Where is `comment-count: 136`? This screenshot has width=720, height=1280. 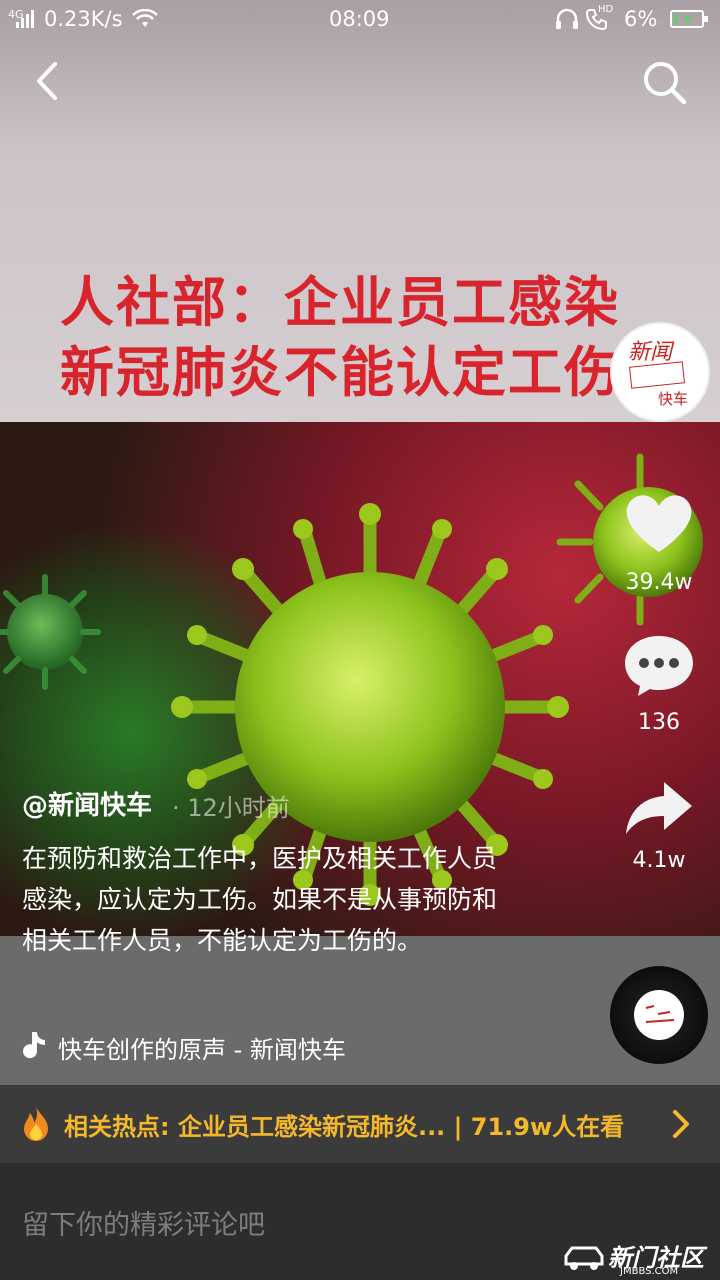
comment-count: 136 is located at coordinates (659, 722).